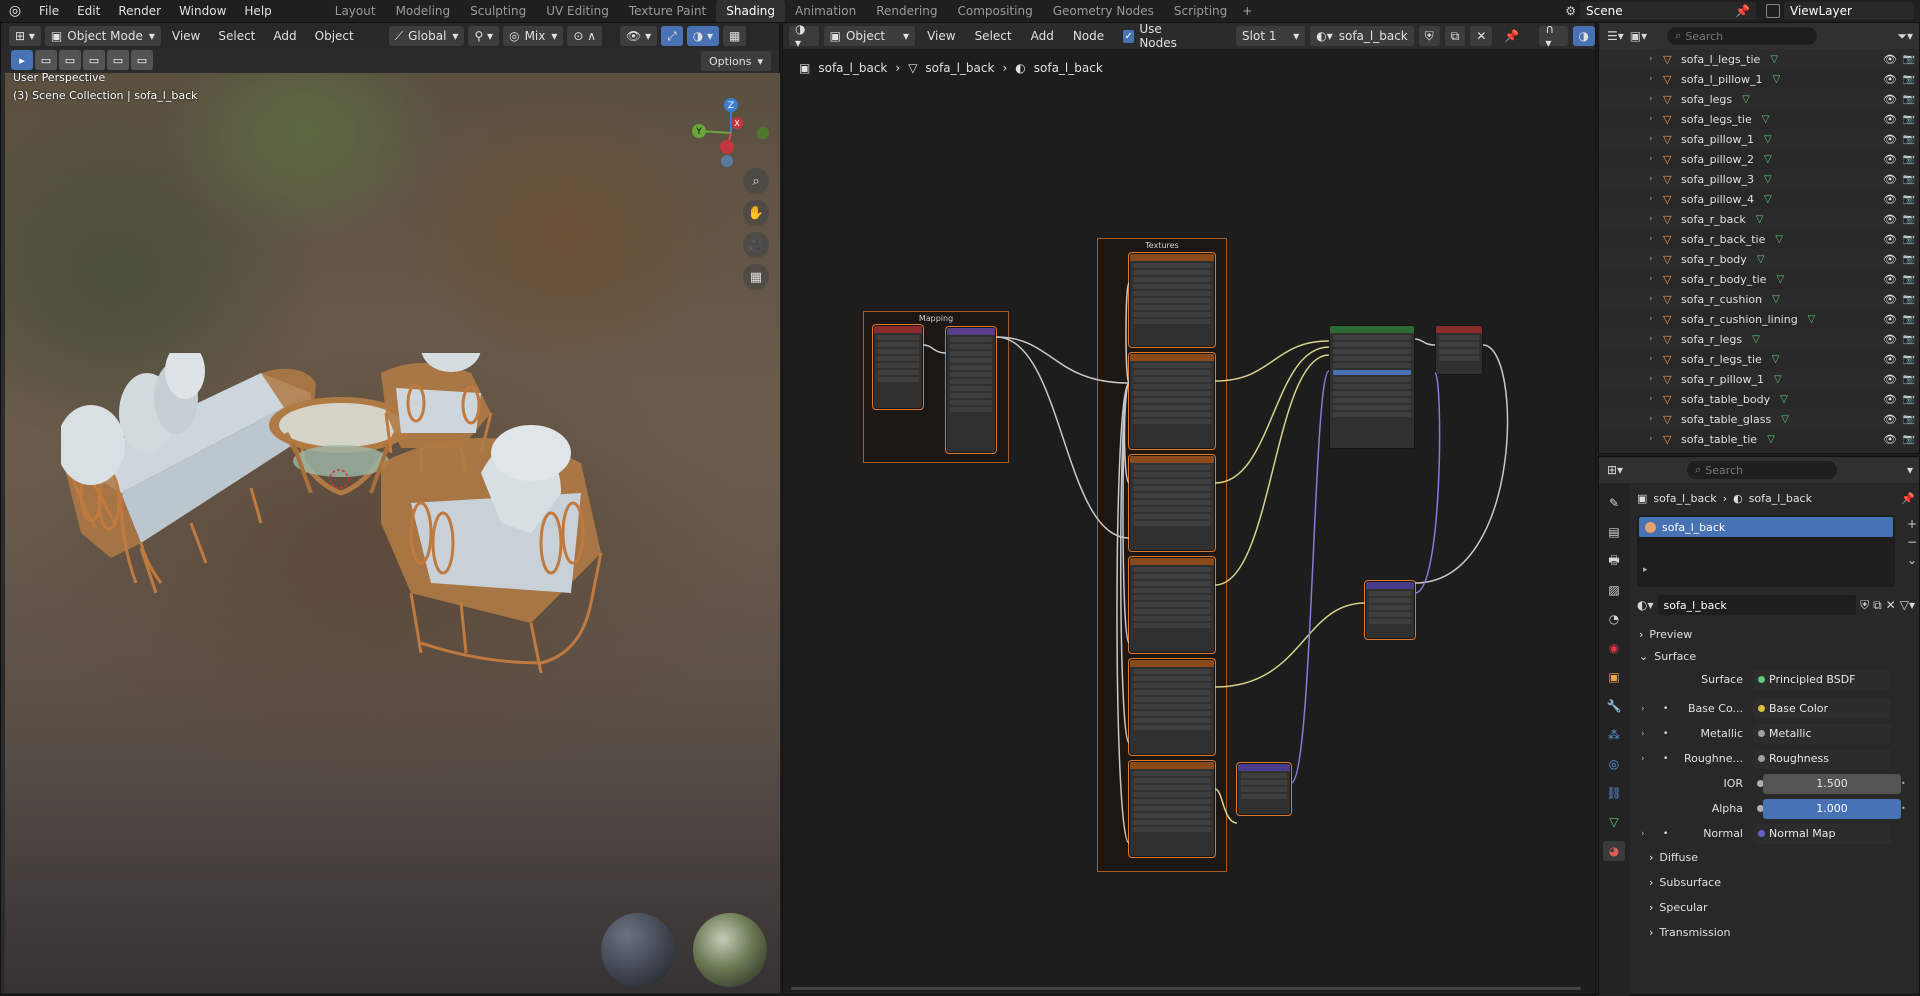  I want to click on outliner-row: › ▽ sofa_table_body ▽ 👁 📷, so click(1759, 399).